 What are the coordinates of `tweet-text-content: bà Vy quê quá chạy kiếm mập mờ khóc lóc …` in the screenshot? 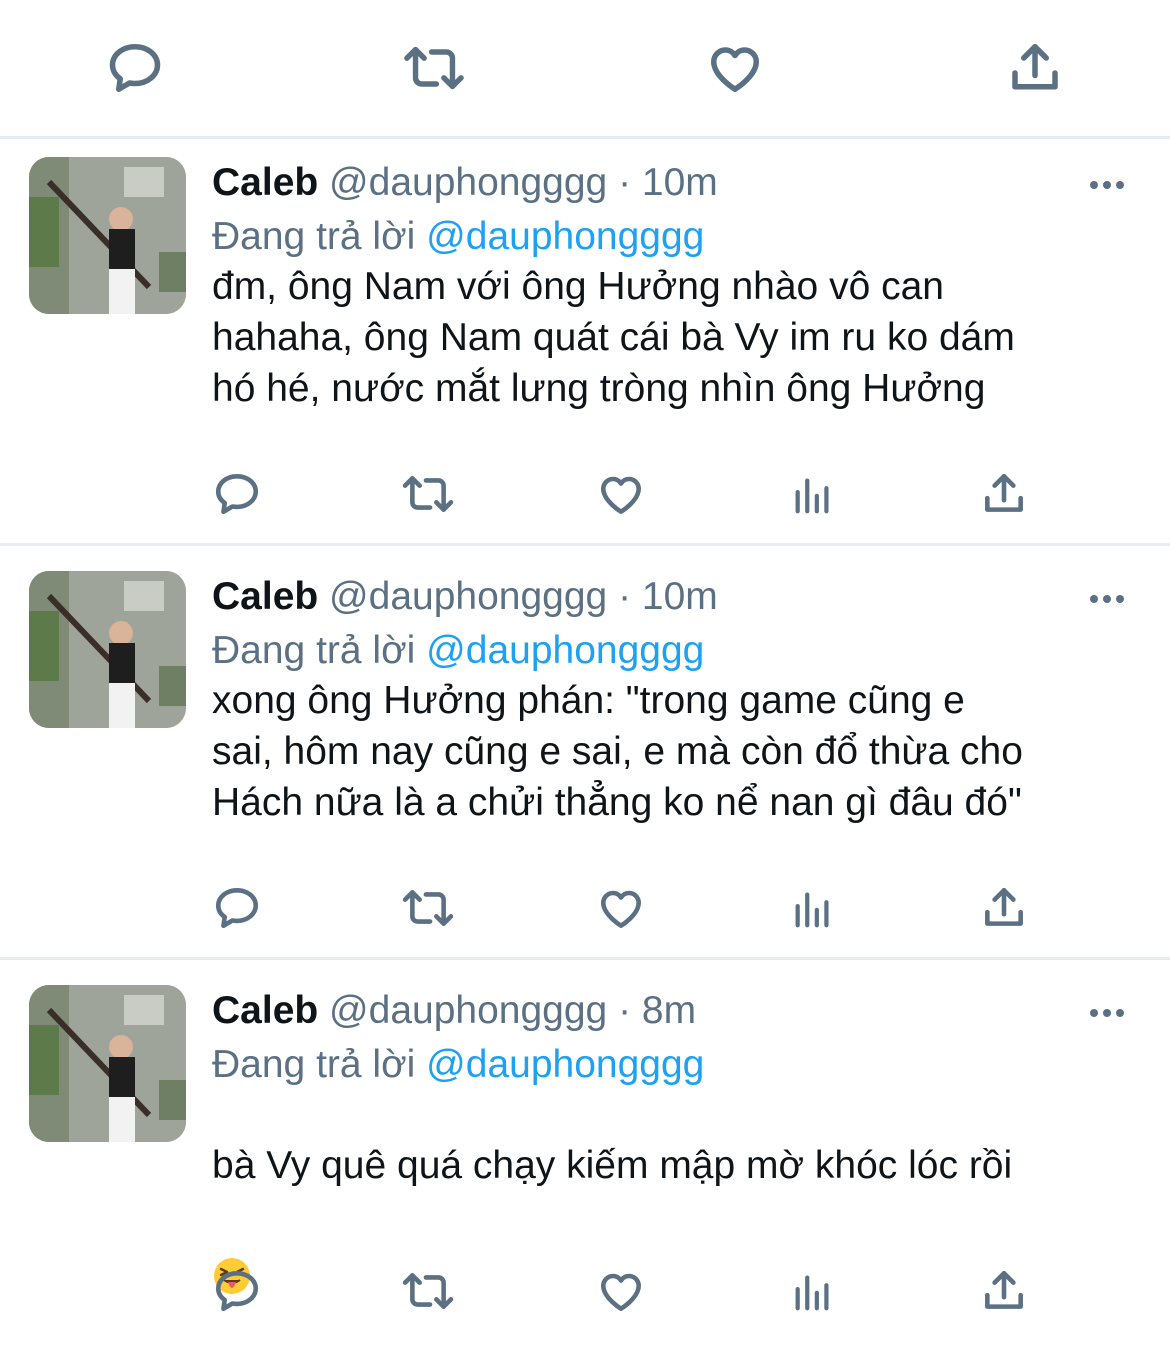 It's located at (612, 1165).